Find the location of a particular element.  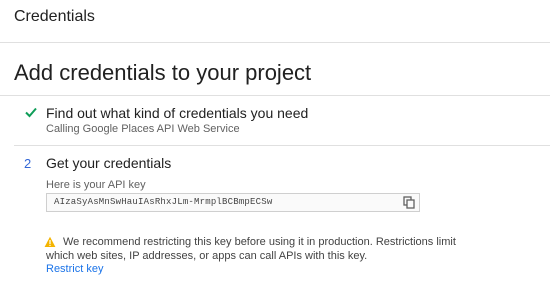

api-key-label: Here is your API key is located at coordinates (96, 185).